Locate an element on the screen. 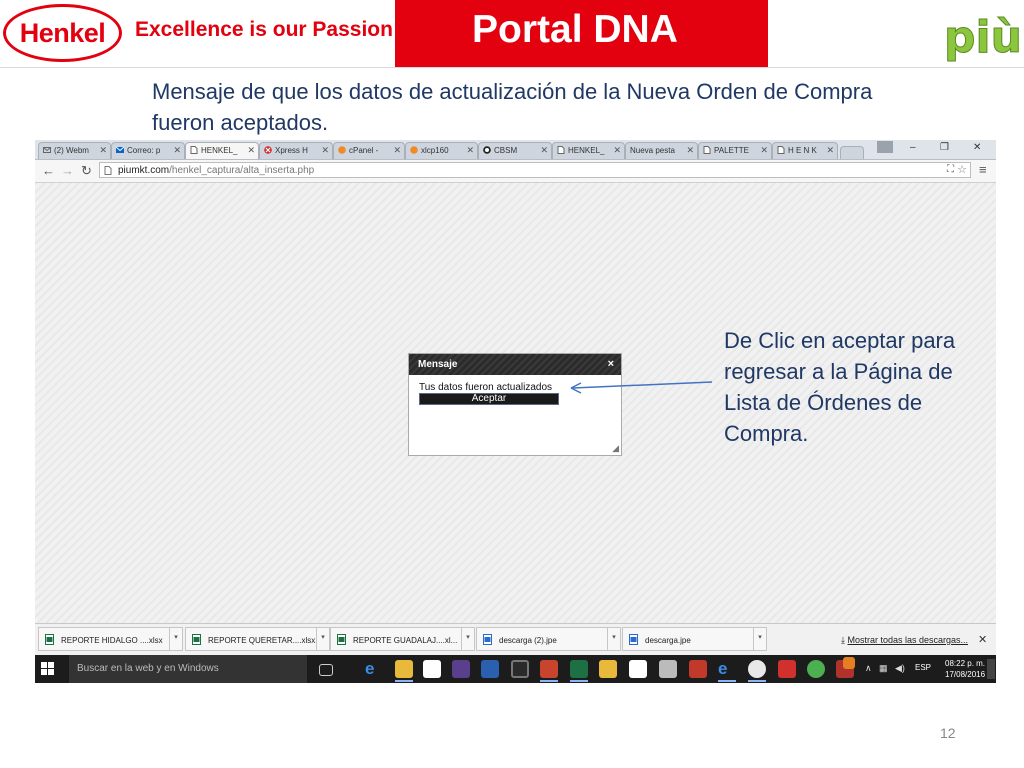  notepad-icon is located at coordinates (638, 669).